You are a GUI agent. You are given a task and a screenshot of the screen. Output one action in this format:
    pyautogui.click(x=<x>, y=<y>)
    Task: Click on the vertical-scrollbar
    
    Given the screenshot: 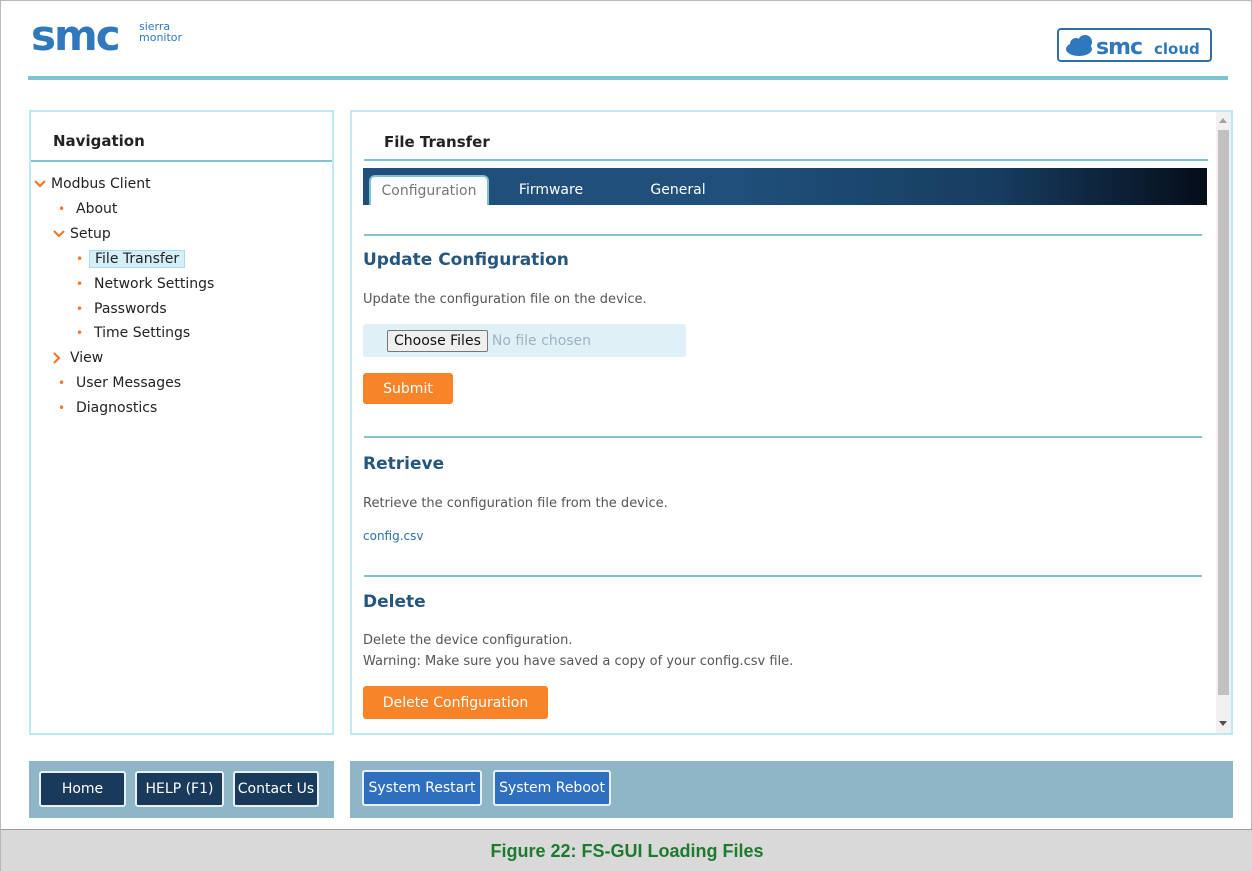 What is the action you would take?
    pyautogui.click(x=1223, y=422)
    